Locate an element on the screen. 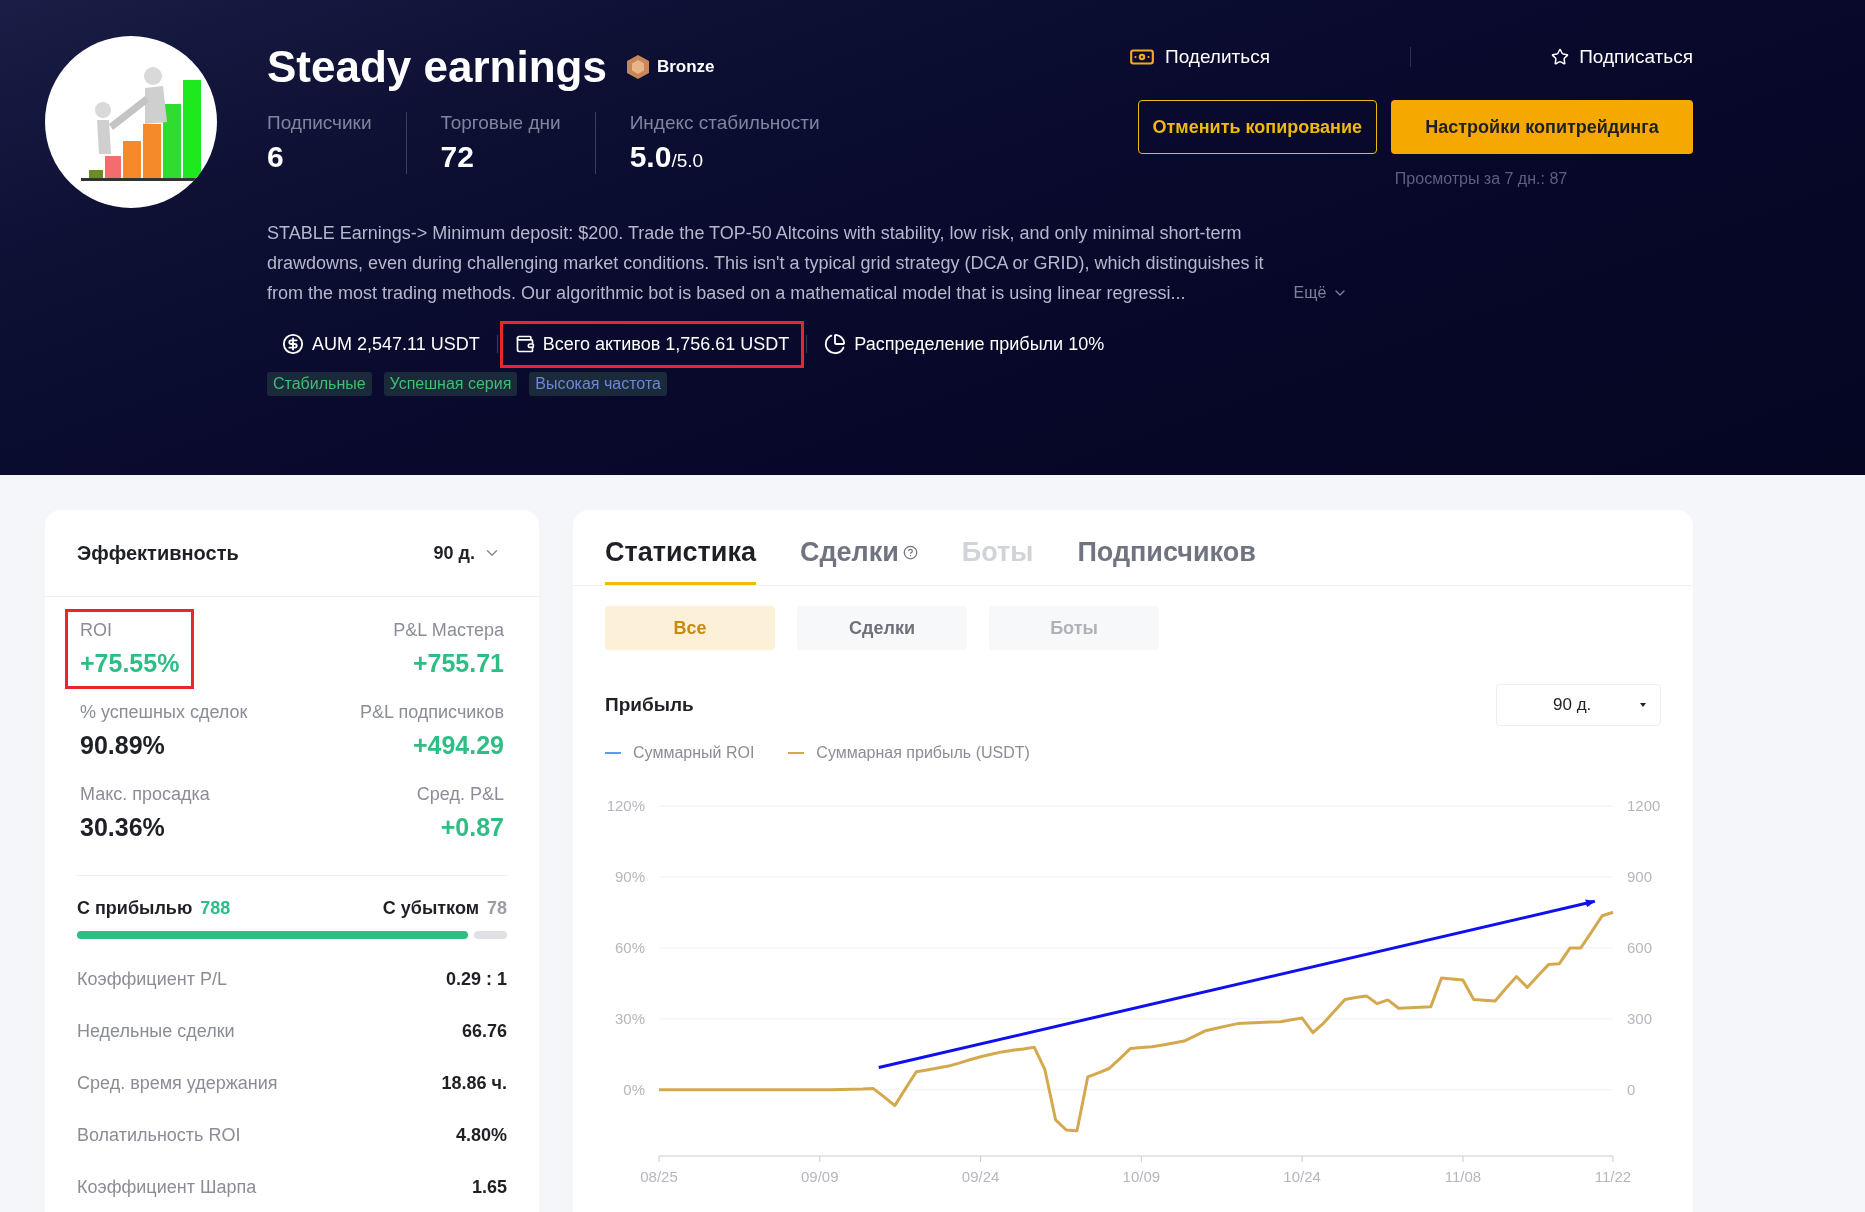 This screenshot has width=1865, height=1212. tier-label: Bronze is located at coordinates (685, 67).